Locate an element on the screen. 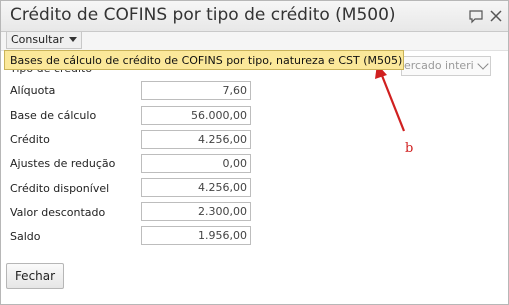 This screenshot has width=509, height=305. field-label-ajustes-reducao: Ajustes de redução is located at coordinates (63, 163).